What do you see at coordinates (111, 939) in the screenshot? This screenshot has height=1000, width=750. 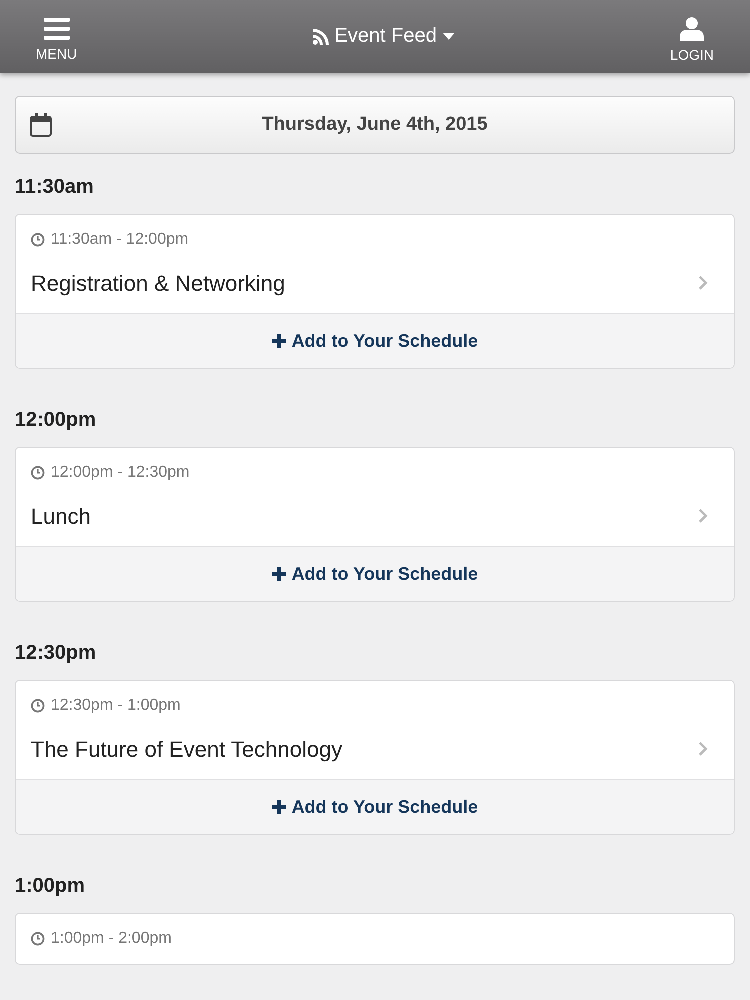 I see `session-time: 1:00pm - 2:00pm` at bounding box center [111, 939].